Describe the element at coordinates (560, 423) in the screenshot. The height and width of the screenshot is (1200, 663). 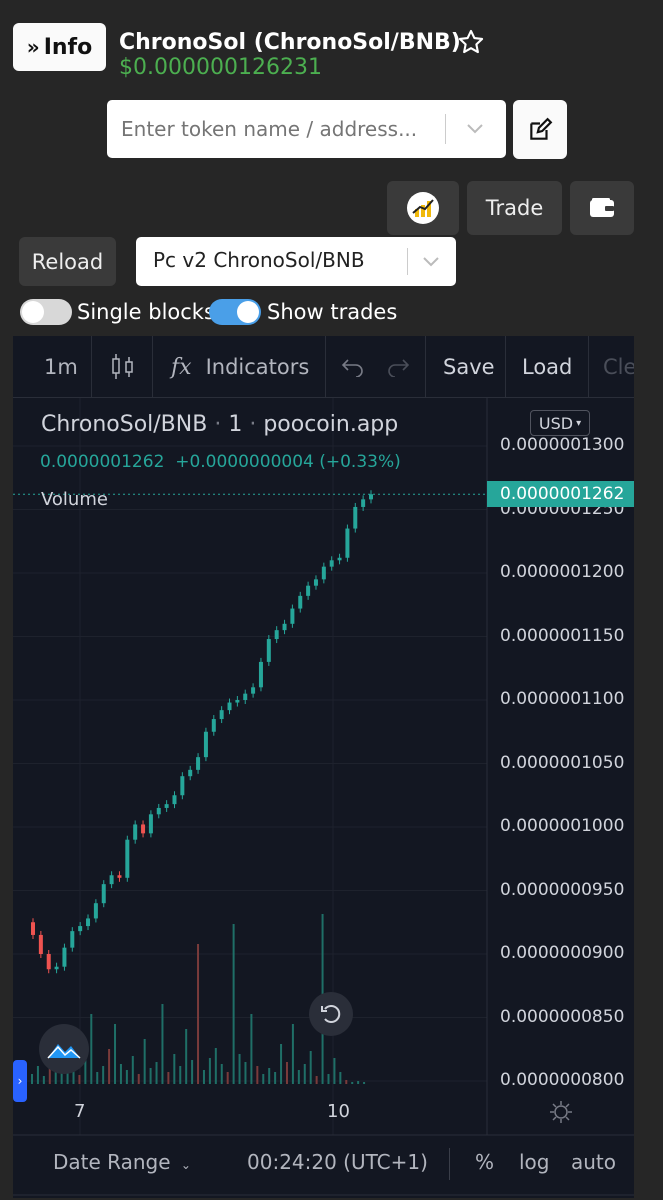
I see `currency-button: USD ▾` at that location.